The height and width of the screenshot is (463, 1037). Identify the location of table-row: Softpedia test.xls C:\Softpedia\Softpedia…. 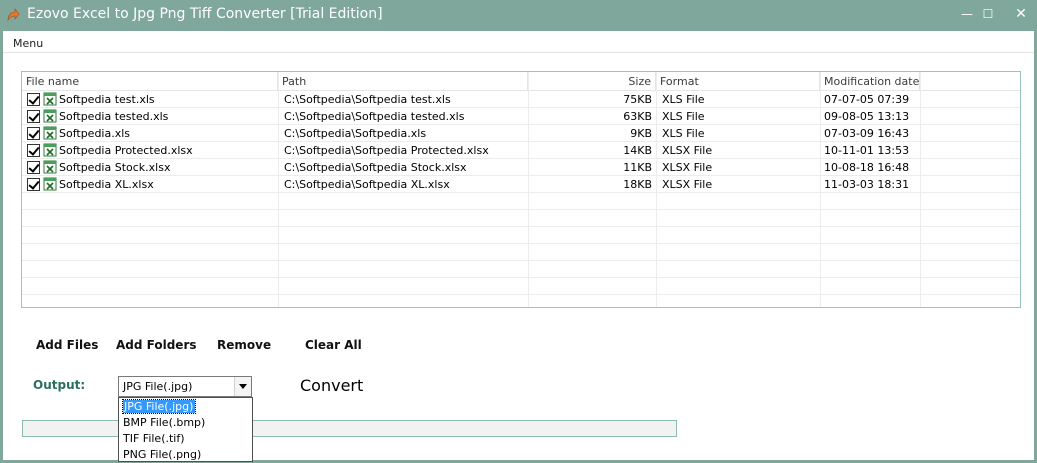
(521, 99).